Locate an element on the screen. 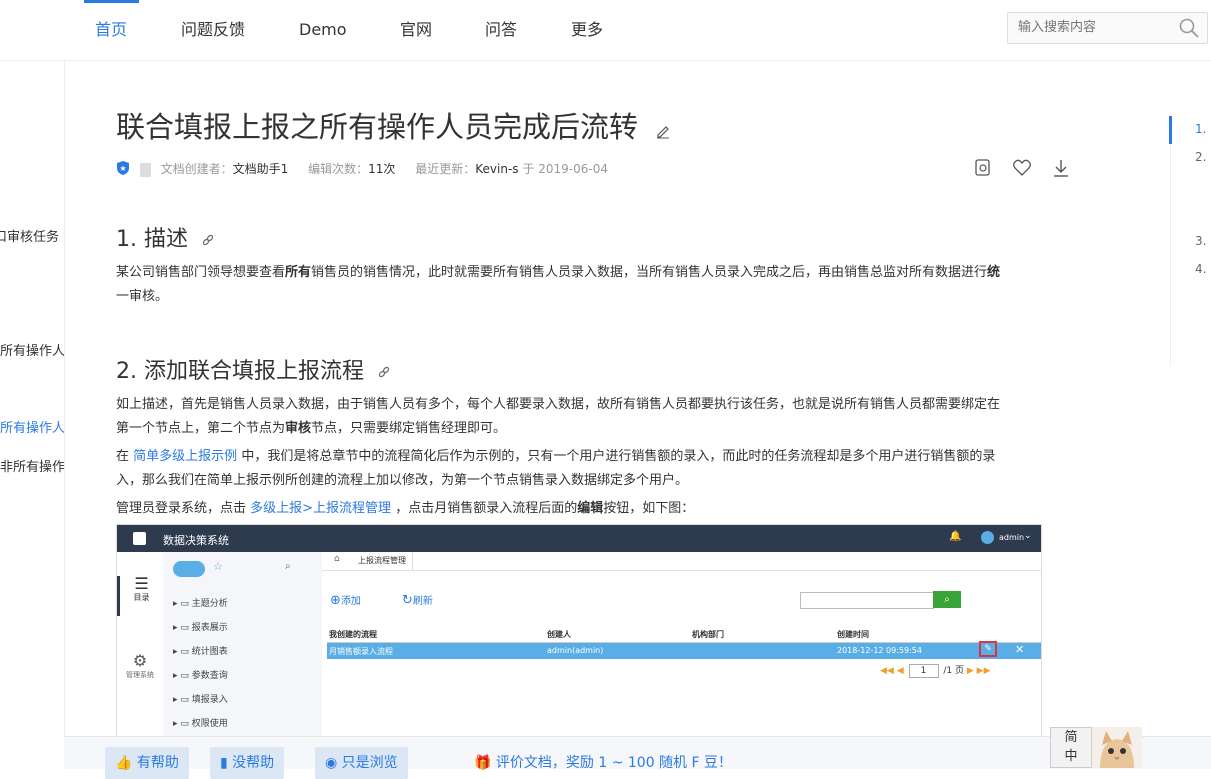  just-browsing-button: ◉ 只是浏览 is located at coordinates (361, 763).